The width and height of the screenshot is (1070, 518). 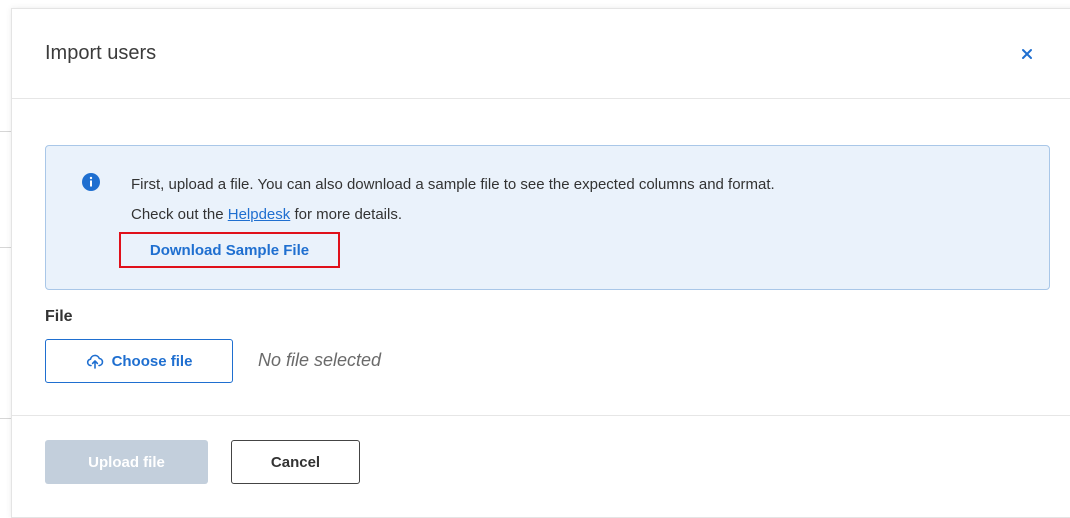 I want to click on dialog-title: Import users, so click(x=101, y=53).